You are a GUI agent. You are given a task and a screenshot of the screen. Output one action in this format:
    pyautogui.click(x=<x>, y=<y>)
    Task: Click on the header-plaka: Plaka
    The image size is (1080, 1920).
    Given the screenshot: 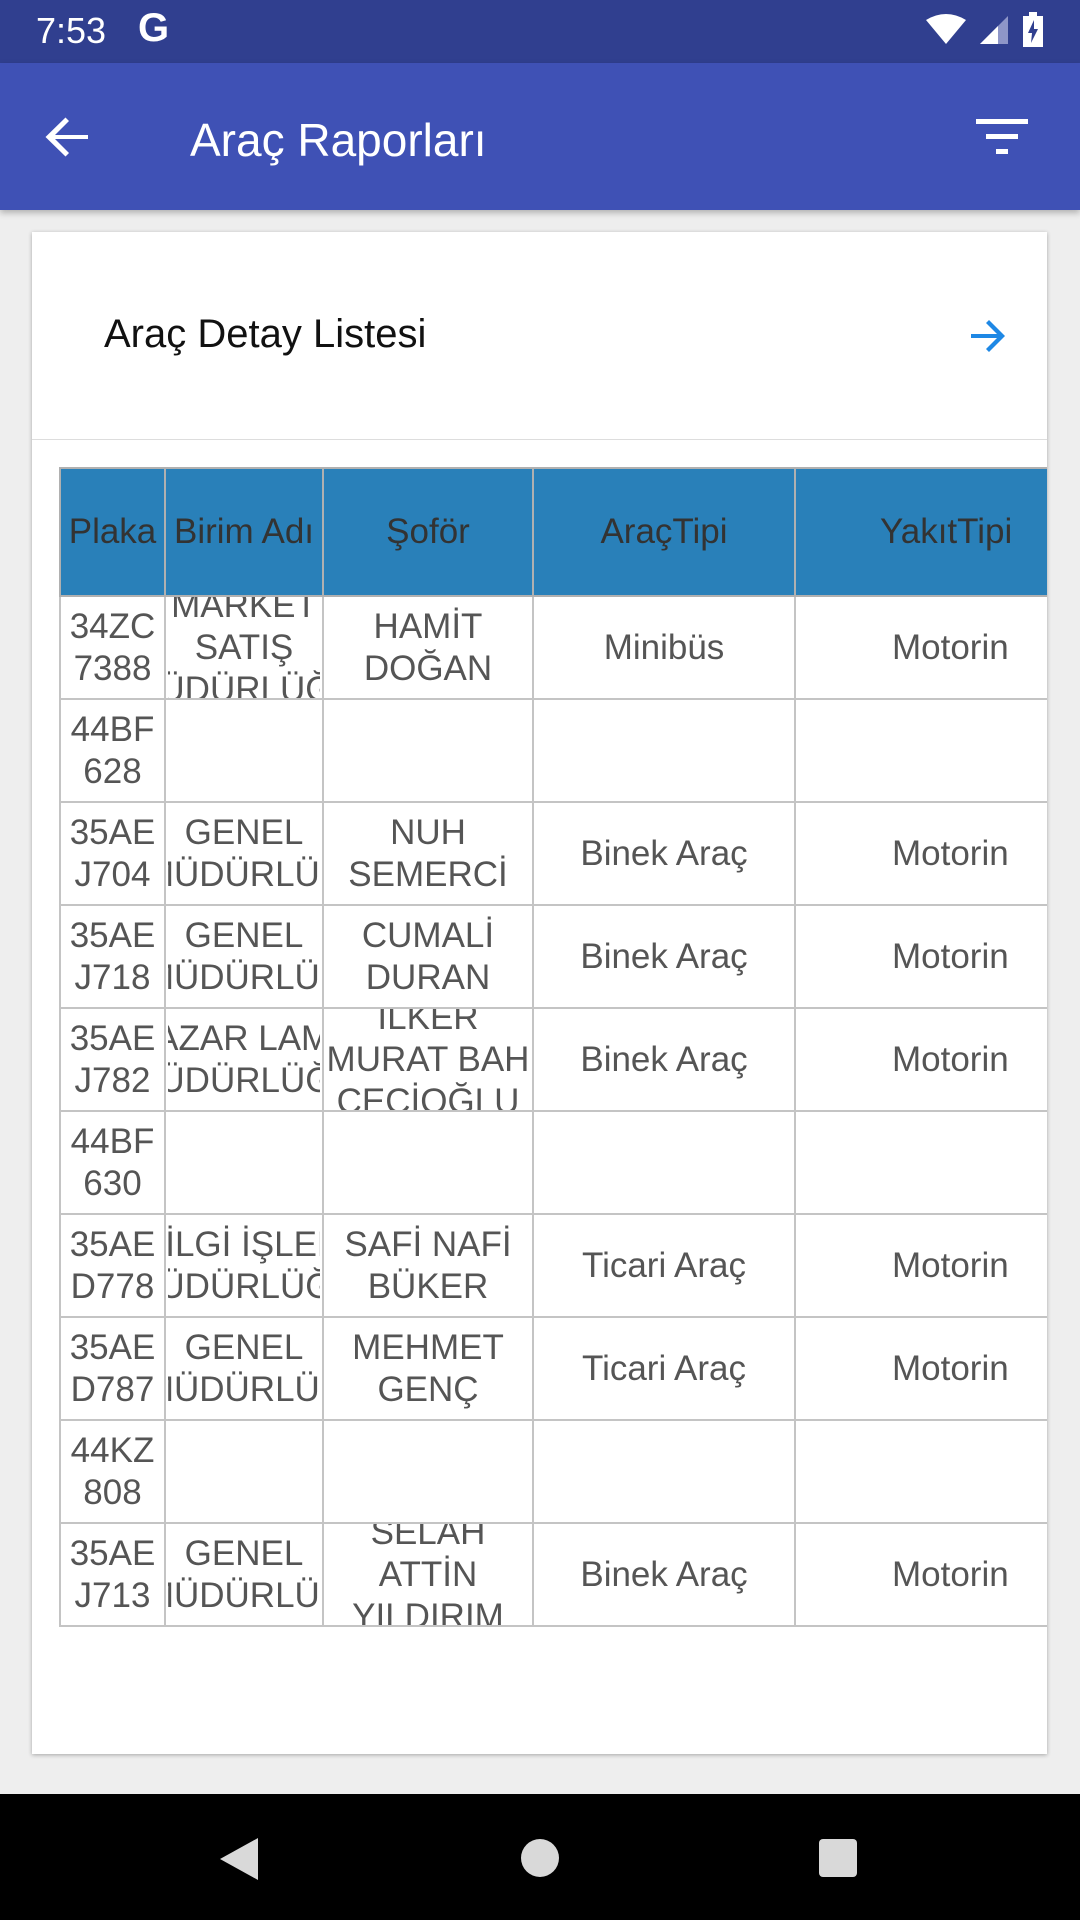 What is the action you would take?
    pyautogui.click(x=112, y=532)
    